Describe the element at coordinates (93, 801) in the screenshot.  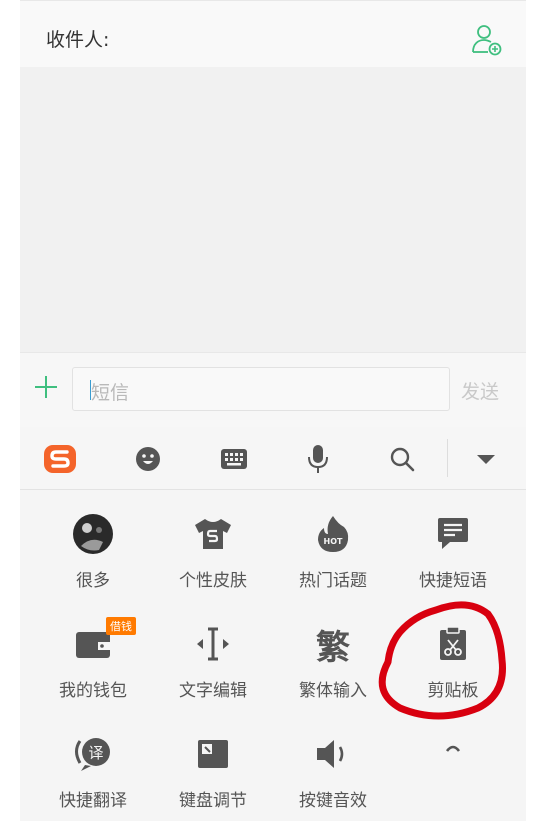
I see `grid-item-label: 快捷翻译` at that location.